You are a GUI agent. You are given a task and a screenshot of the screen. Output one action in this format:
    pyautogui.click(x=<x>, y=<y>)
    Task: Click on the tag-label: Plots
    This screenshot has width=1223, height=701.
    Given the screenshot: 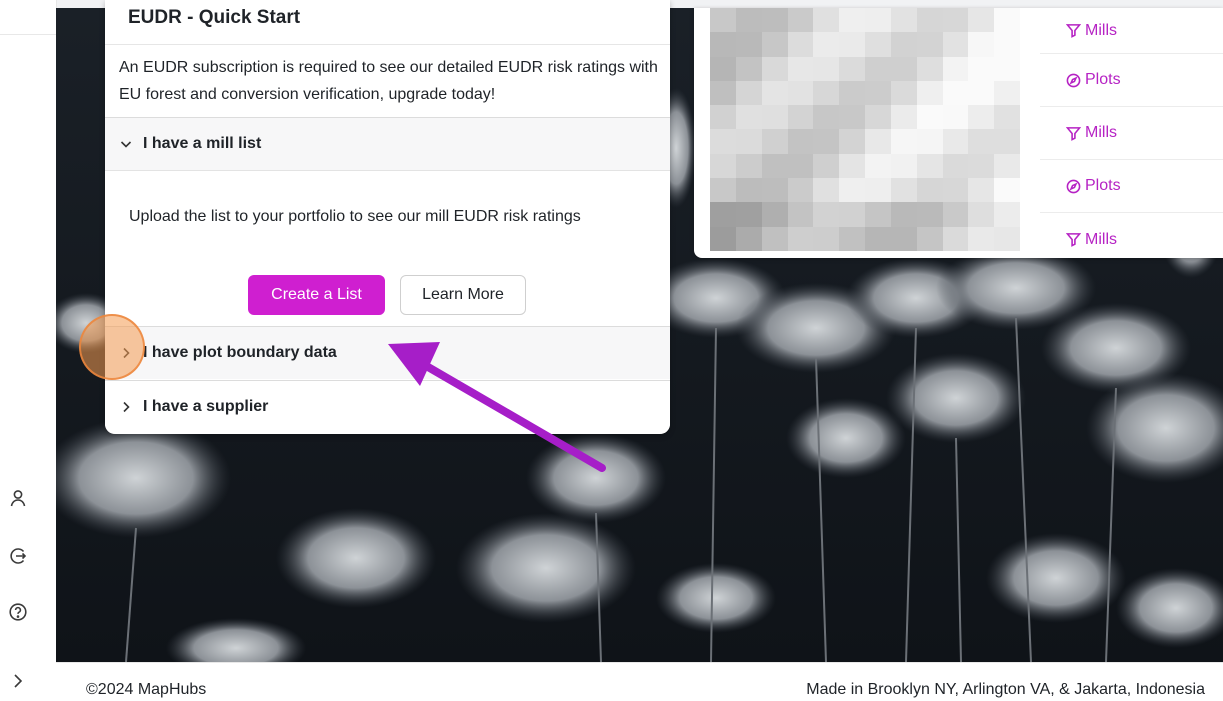 What is the action you would take?
    pyautogui.click(x=1103, y=79)
    